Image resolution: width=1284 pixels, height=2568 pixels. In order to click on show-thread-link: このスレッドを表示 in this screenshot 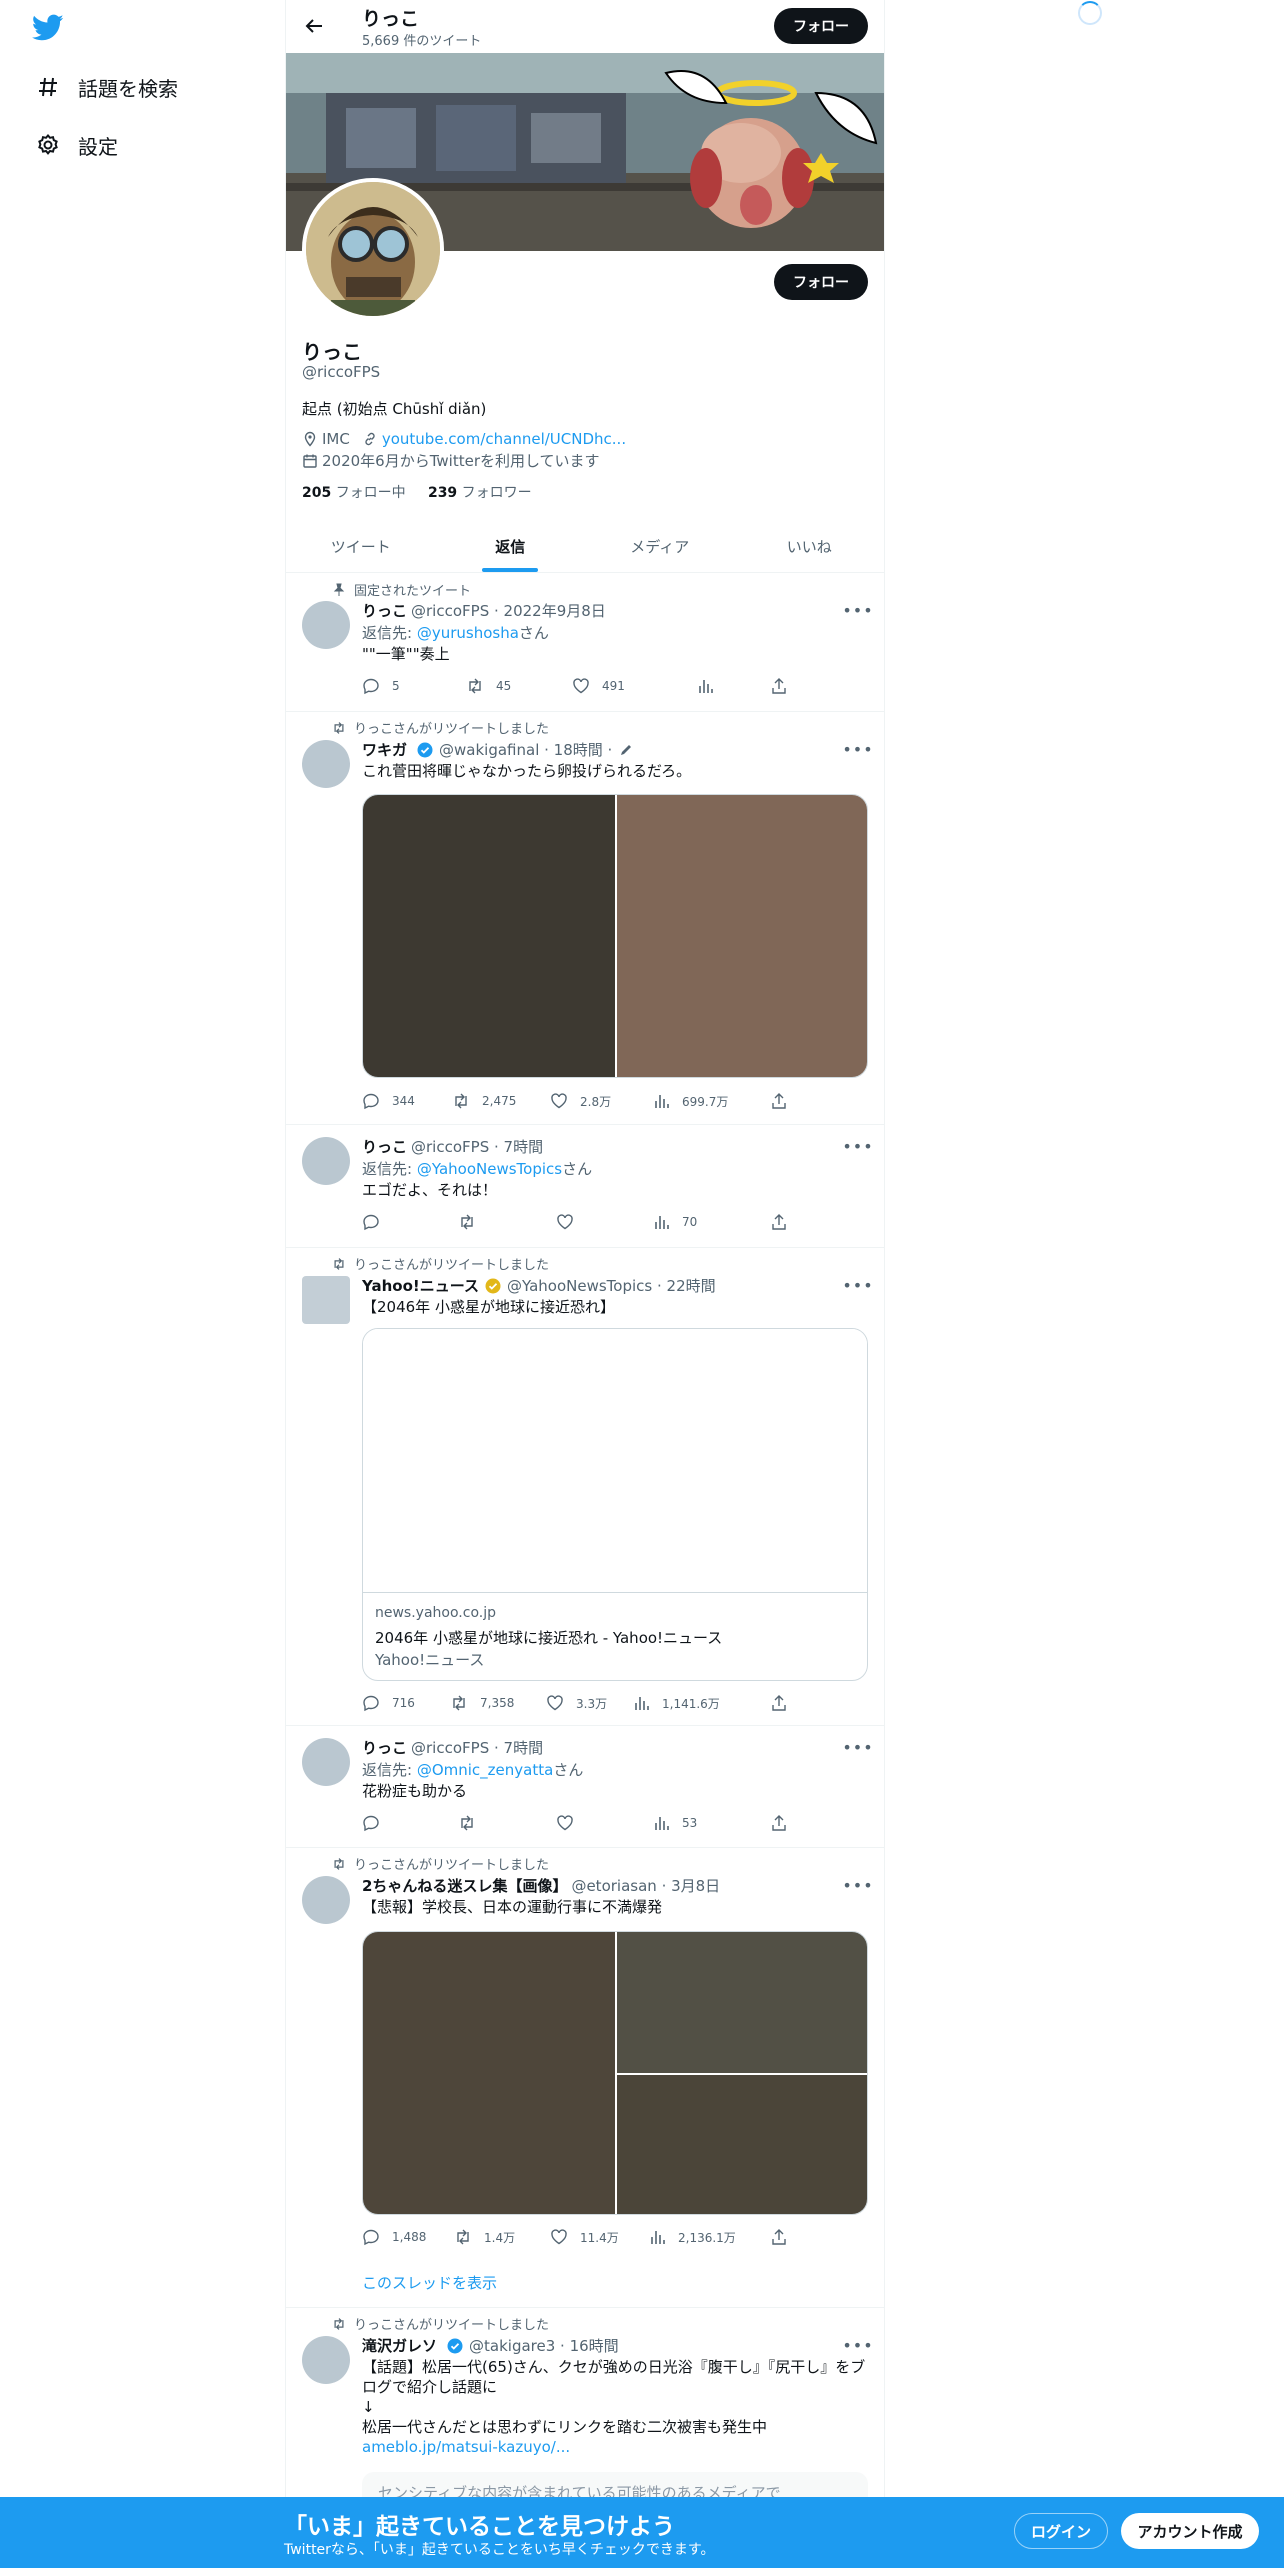, I will do `click(429, 2282)`.